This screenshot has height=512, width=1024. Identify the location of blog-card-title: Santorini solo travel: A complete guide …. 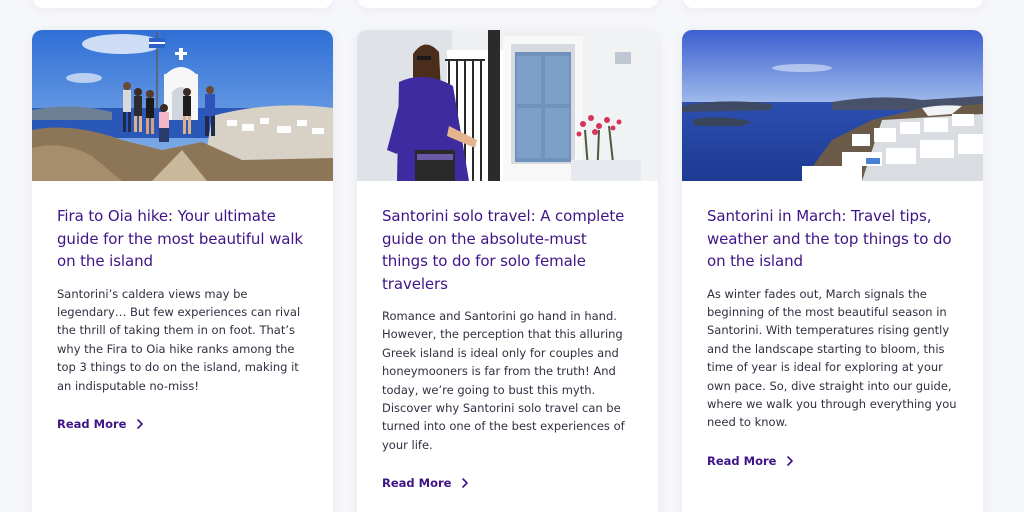
(507, 250).